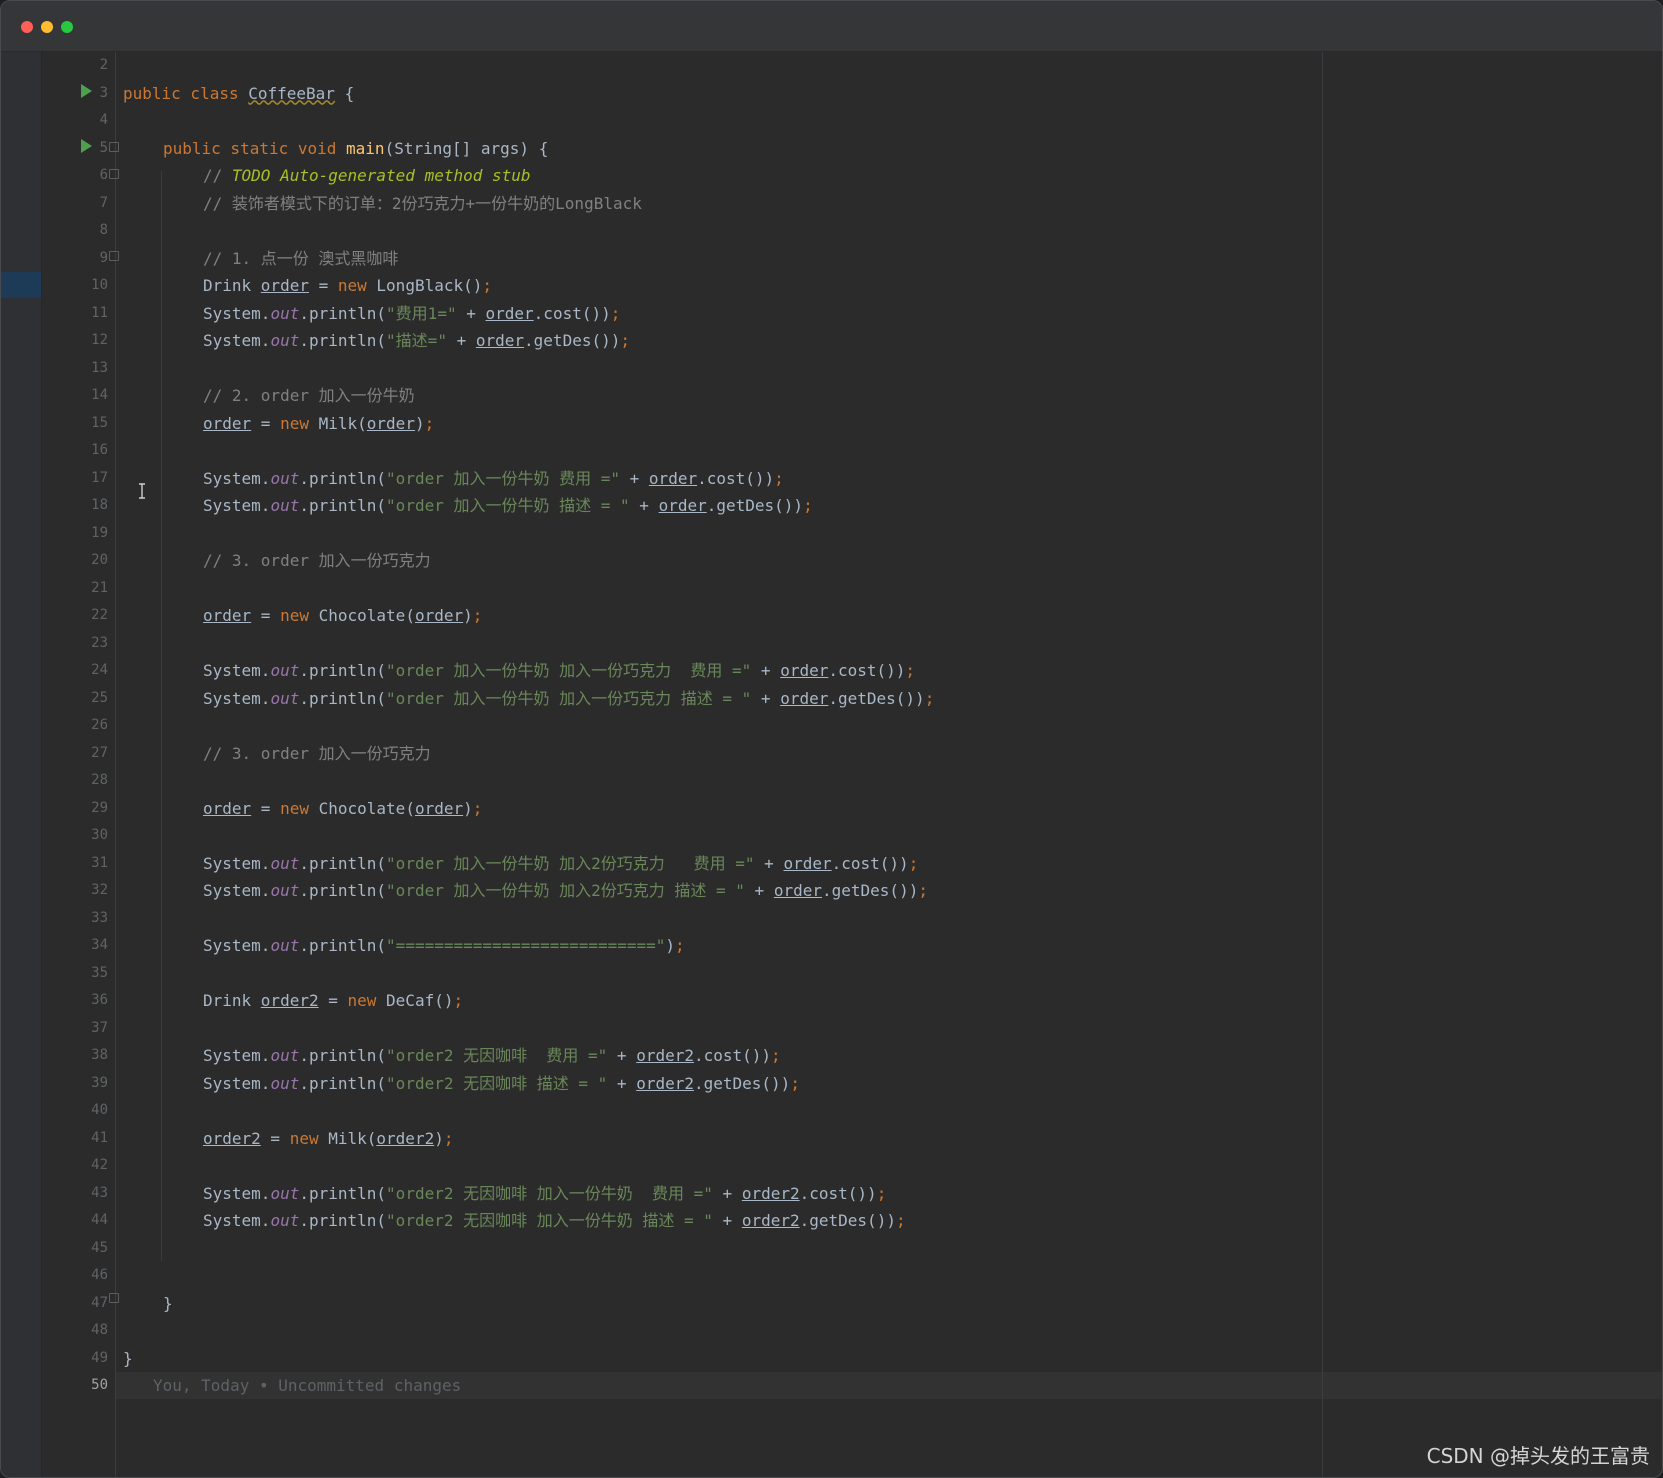 The width and height of the screenshot is (1663, 1478). Describe the element at coordinates (75, 1275) in the screenshot. I see `line-number: 46` at that location.